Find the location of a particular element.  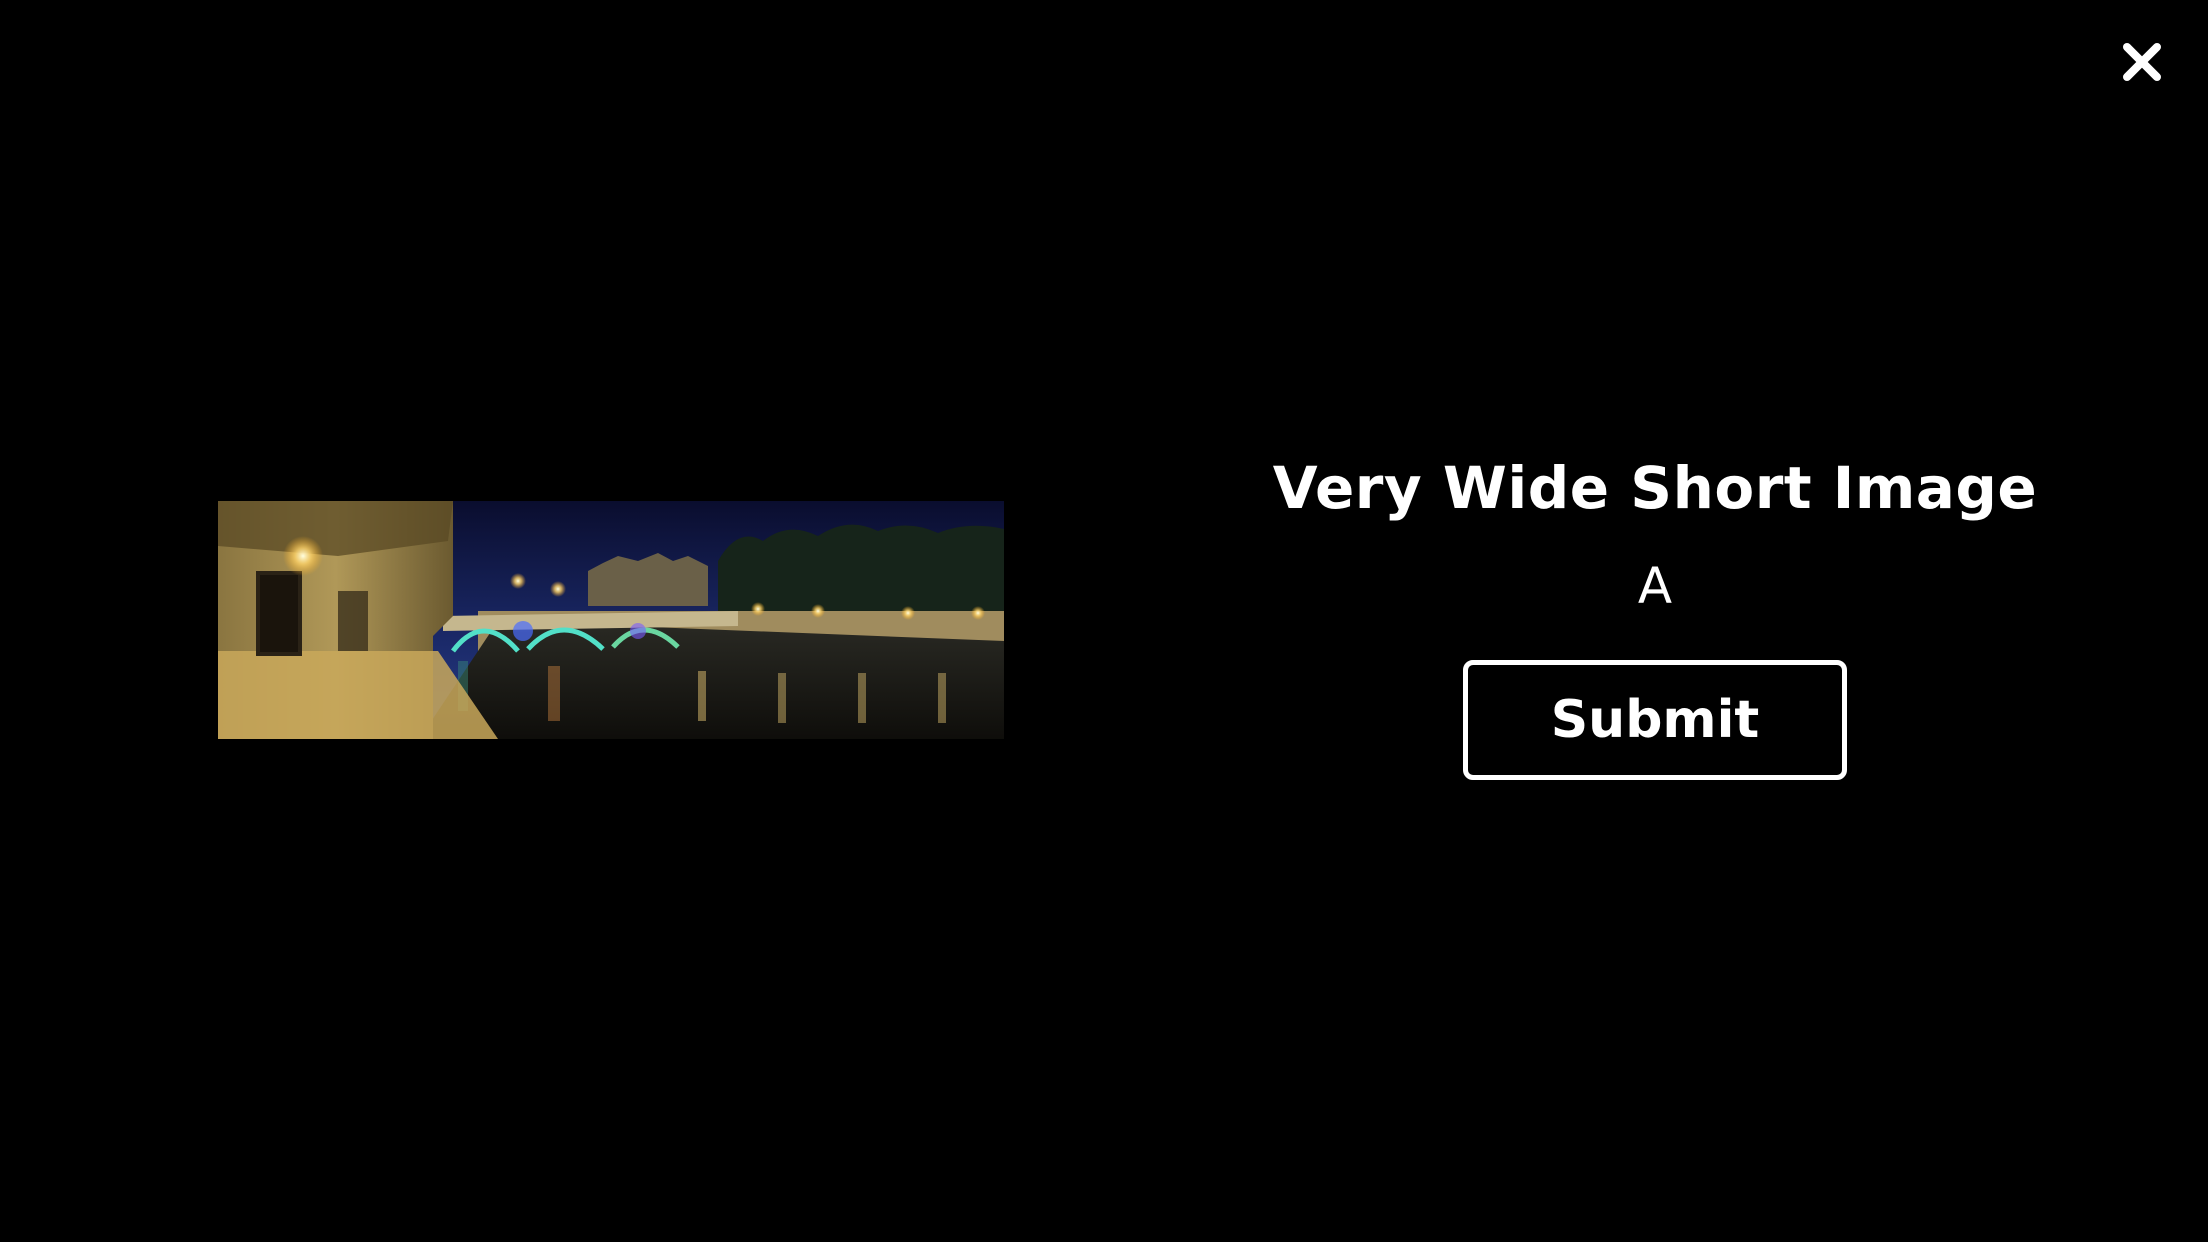

wide-image is located at coordinates (611, 620).